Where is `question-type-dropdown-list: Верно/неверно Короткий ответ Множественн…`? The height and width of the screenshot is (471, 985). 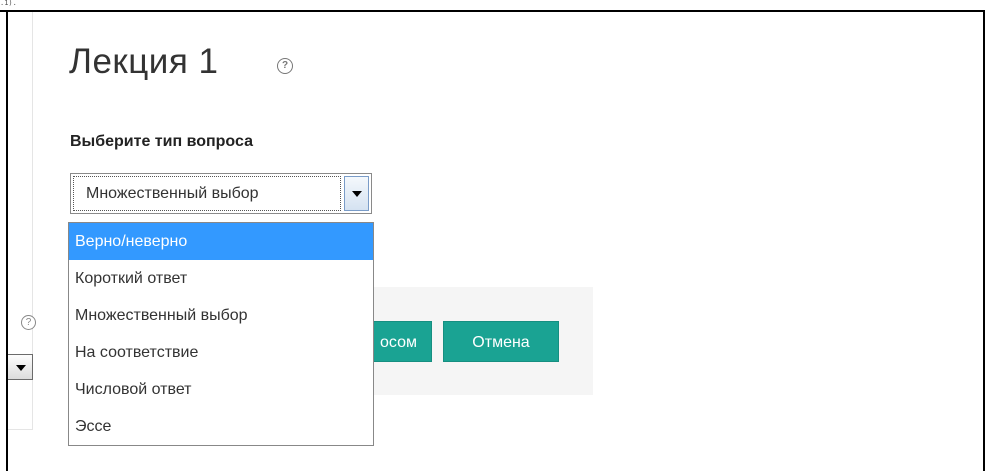
question-type-dropdown-list: Верно/неверно Короткий ответ Множественн… is located at coordinates (221, 334).